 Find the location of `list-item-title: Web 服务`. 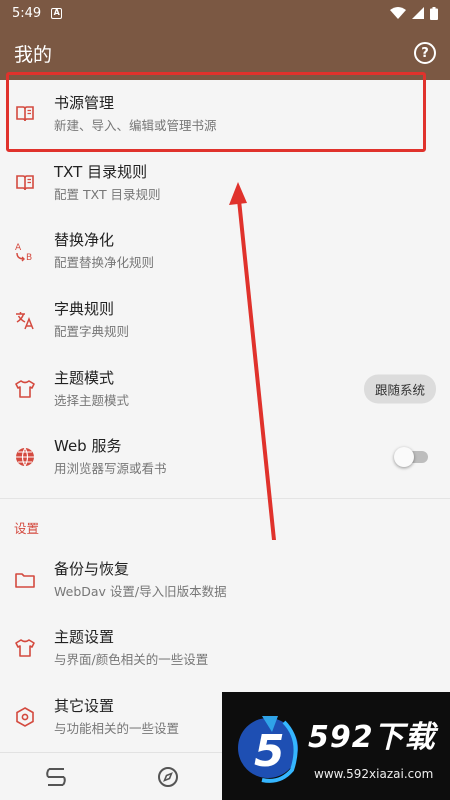

list-item-title: Web 服务 is located at coordinates (88, 446).